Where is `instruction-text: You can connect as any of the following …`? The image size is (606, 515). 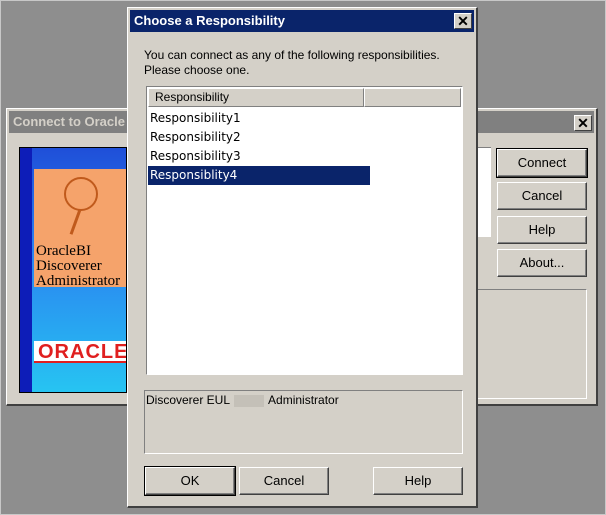
instruction-text: You can connect as any of the following … is located at coordinates (292, 62).